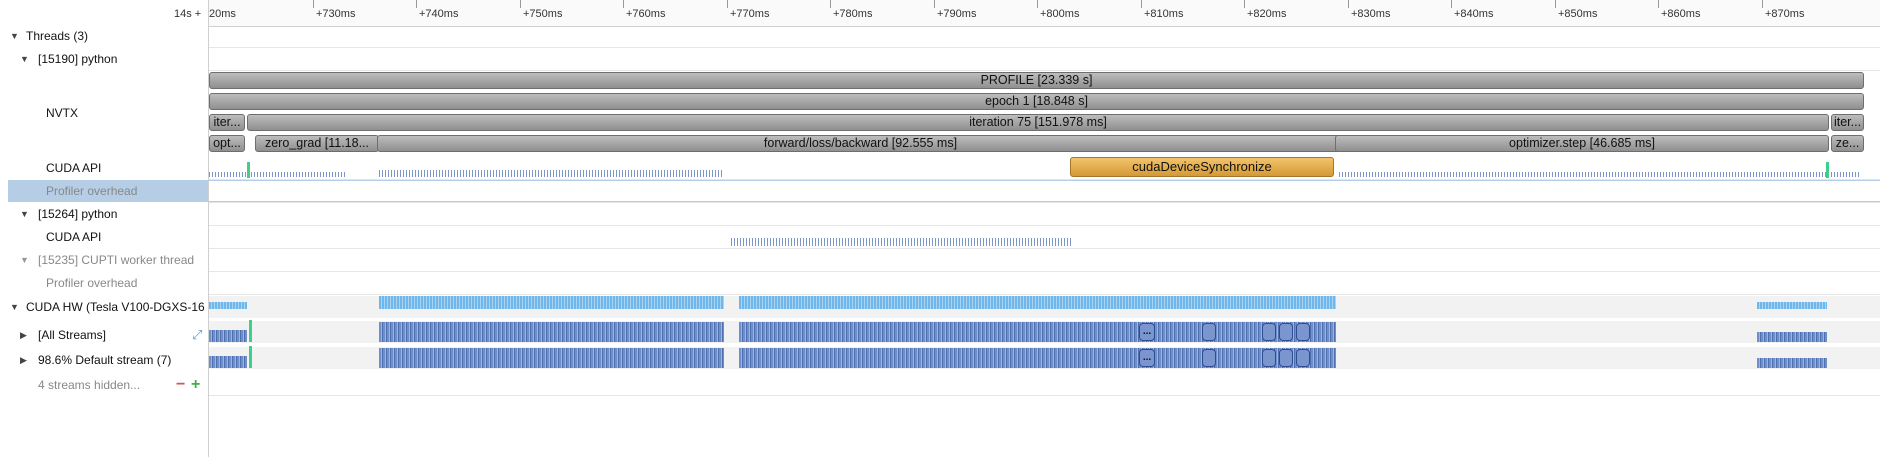 The image size is (1880, 457). What do you see at coordinates (116, 260) in the screenshot?
I see `thread-15235-label: [15235] CUPTI worker thread` at bounding box center [116, 260].